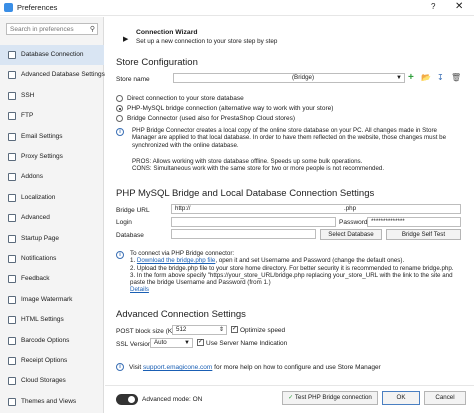 The height and width of the screenshot is (413, 474). I want to click on ssl-version-select: Auto ▼, so click(171, 343).